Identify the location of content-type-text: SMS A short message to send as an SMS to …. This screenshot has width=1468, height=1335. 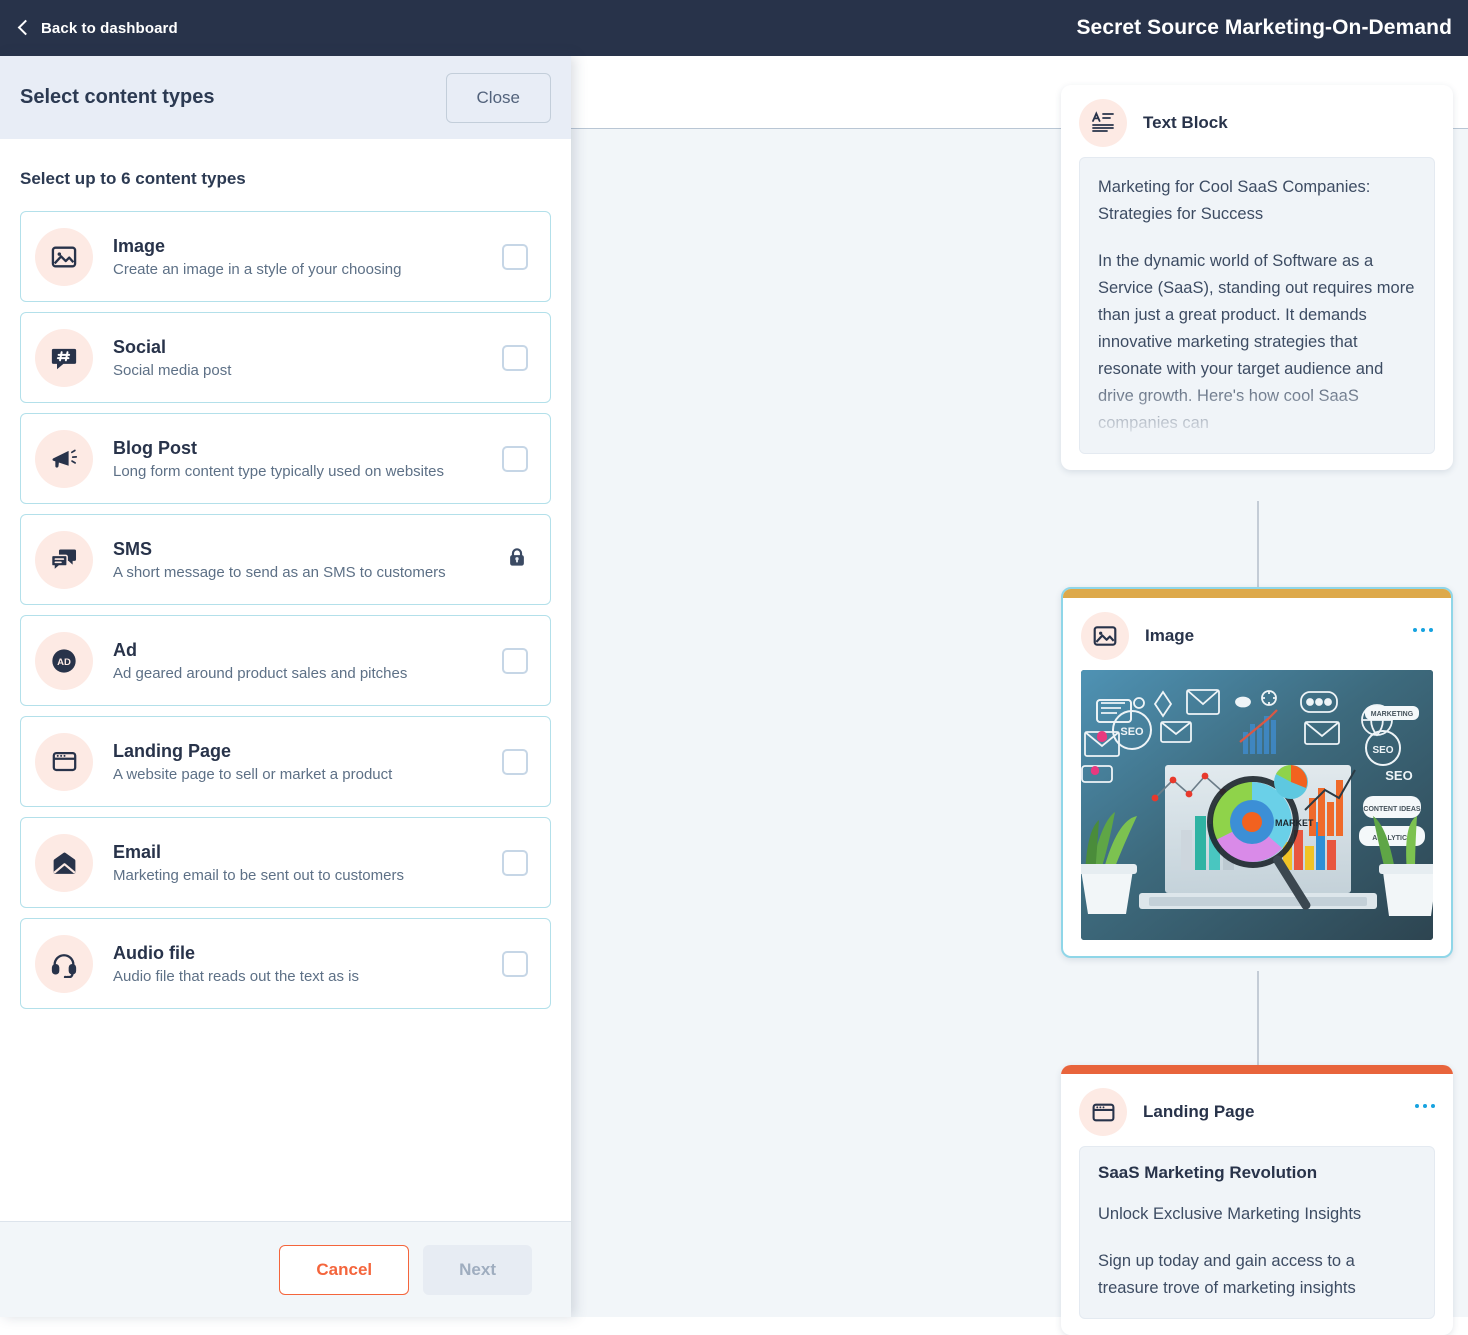
(309, 560).